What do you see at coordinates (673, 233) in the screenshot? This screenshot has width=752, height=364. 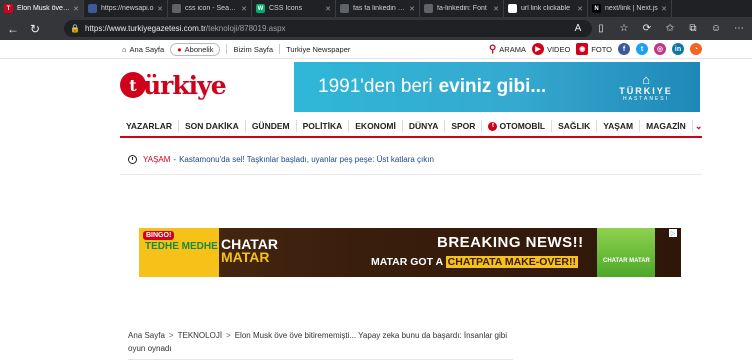 I see `ad-info-icon: ▷` at bounding box center [673, 233].